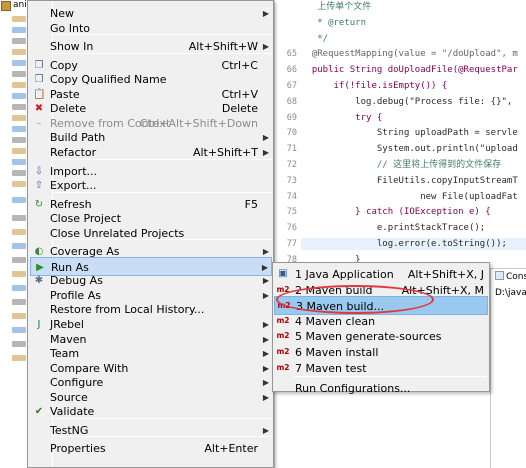 This screenshot has height=468, width=526. What do you see at coordinates (413, 244) in the screenshot?
I see `code-line: log.error(e.toString());` at bounding box center [413, 244].